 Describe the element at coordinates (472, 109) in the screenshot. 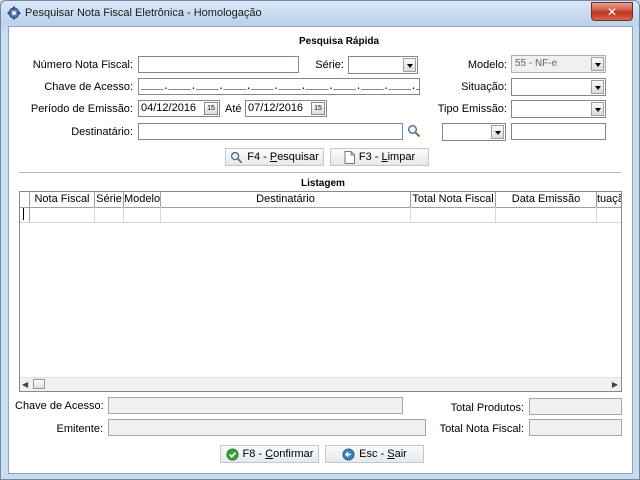

I see `tipo-emissao-label: Tipo Emissão:` at that location.